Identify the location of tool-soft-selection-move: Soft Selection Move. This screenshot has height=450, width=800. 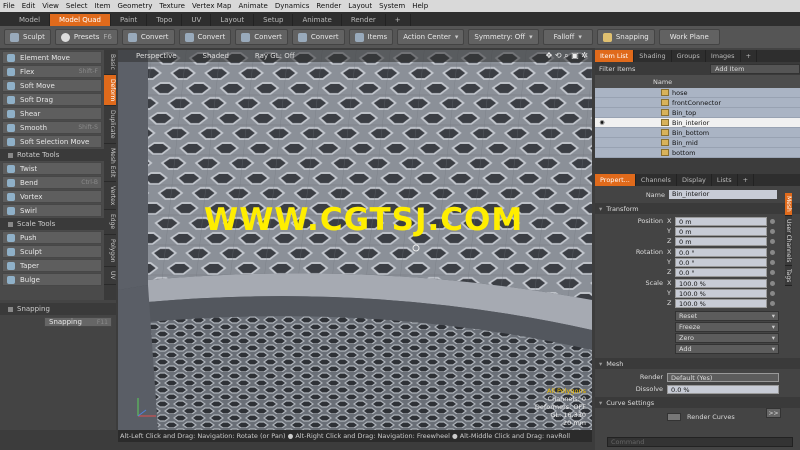
(52, 141).